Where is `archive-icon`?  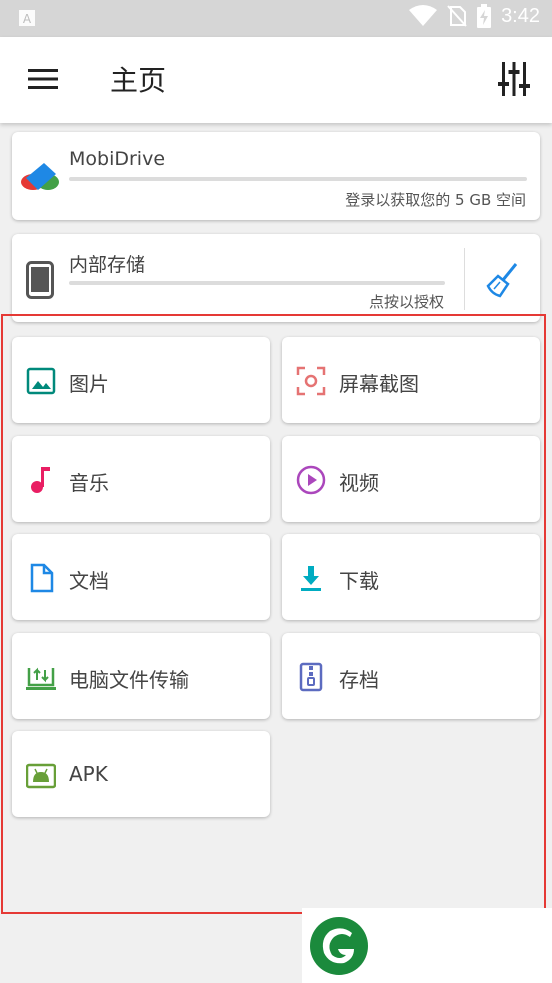 archive-icon is located at coordinates (311, 677).